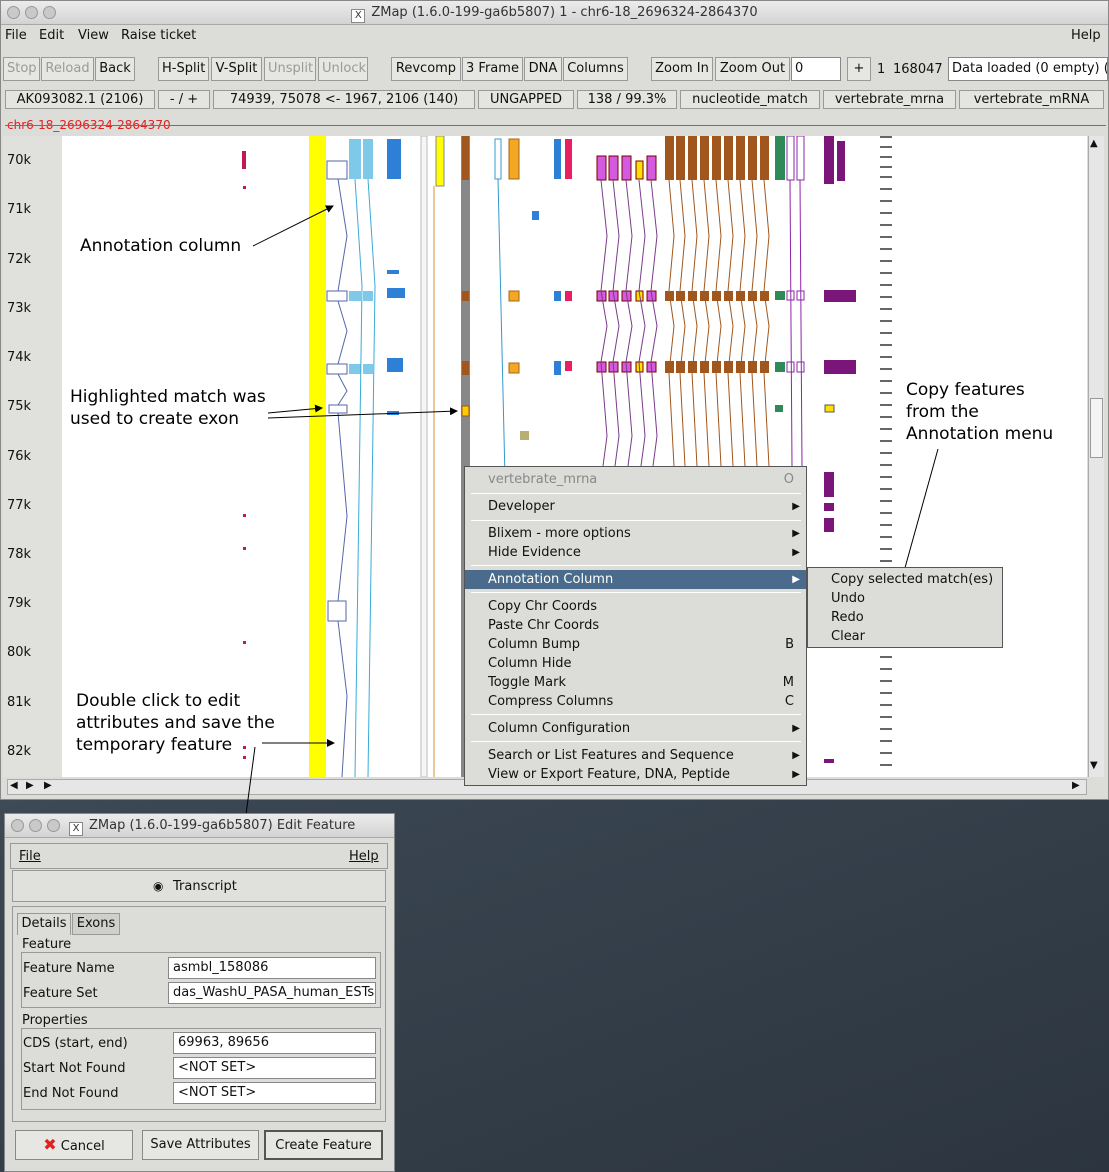 Image resolution: width=1109 pixels, height=1172 pixels. Describe the element at coordinates (847, 617) in the screenshot. I see `submenu-redo: Redo` at that location.